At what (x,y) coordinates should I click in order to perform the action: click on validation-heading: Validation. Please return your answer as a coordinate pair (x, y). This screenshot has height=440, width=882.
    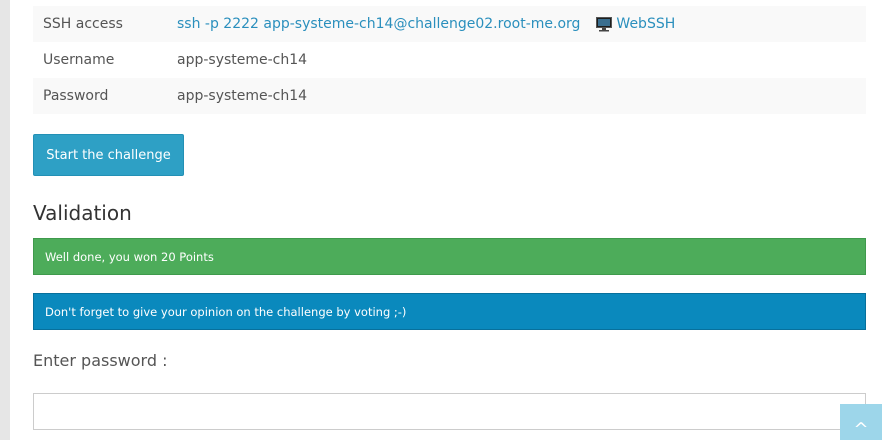
    Looking at the image, I should click on (82, 213).